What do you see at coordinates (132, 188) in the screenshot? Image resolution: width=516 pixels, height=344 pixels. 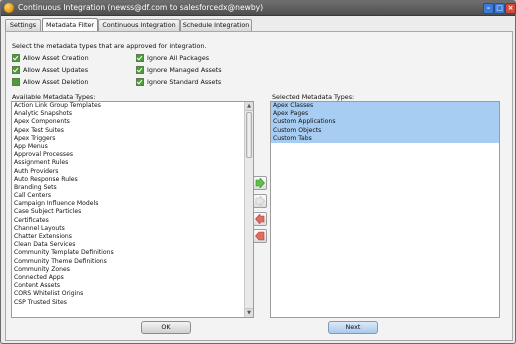 I see `available-type-item: Branding Sets` at bounding box center [132, 188].